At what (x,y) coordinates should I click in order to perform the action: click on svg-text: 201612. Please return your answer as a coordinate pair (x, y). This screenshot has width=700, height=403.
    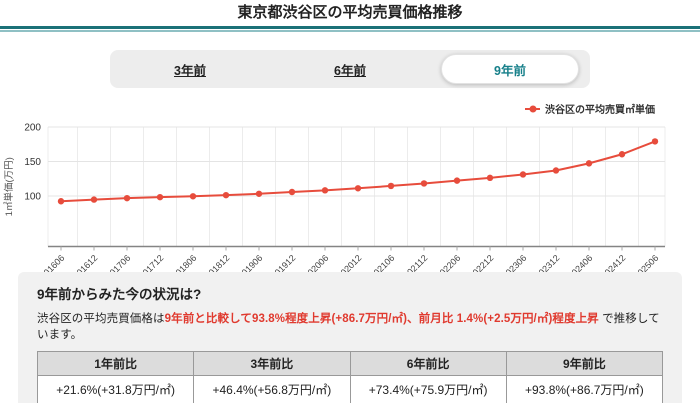
    Looking at the image, I should click on (85, 262).